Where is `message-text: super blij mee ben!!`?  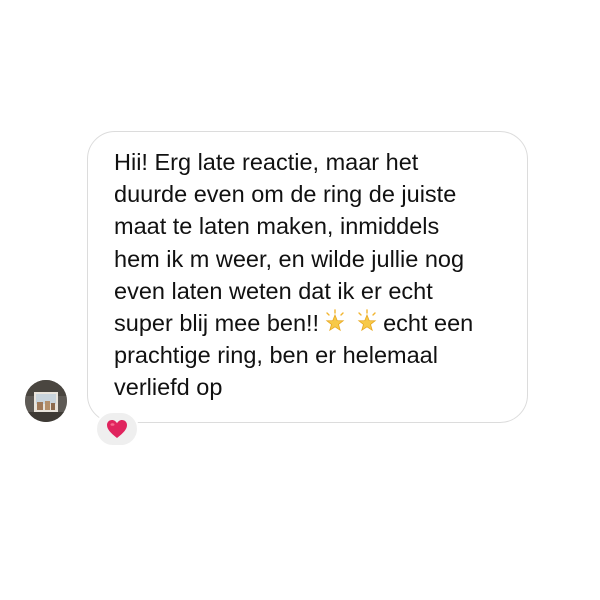 message-text: super blij mee ben!! is located at coordinates (217, 323).